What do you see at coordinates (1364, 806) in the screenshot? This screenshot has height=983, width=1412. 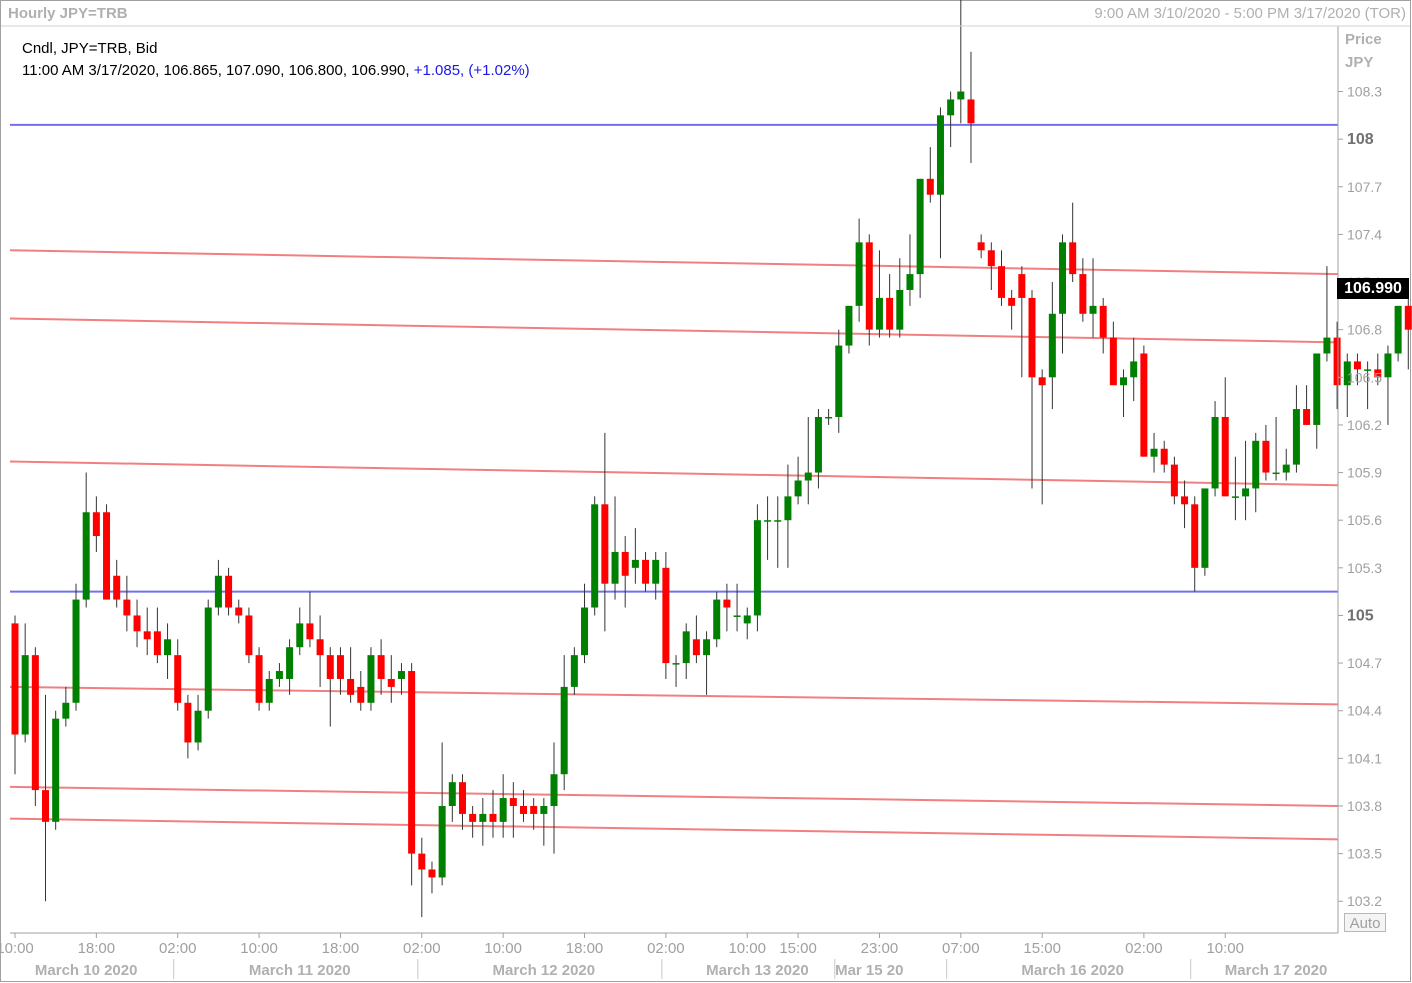 I see `y-tick-label: 103.8` at bounding box center [1364, 806].